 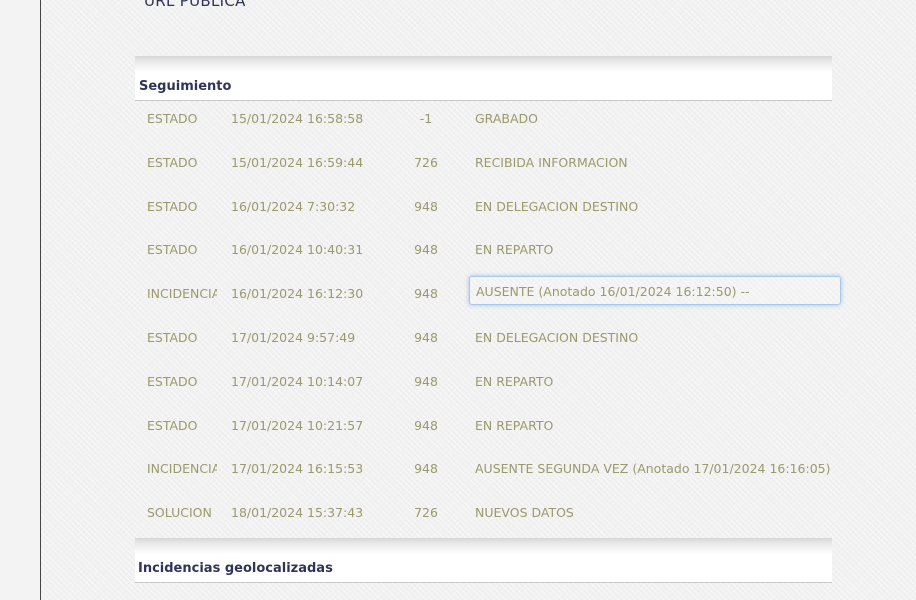 What do you see at coordinates (297, 294) in the screenshot?
I see `row-date: 16/01/2024 16:12:30` at bounding box center [297, 294].